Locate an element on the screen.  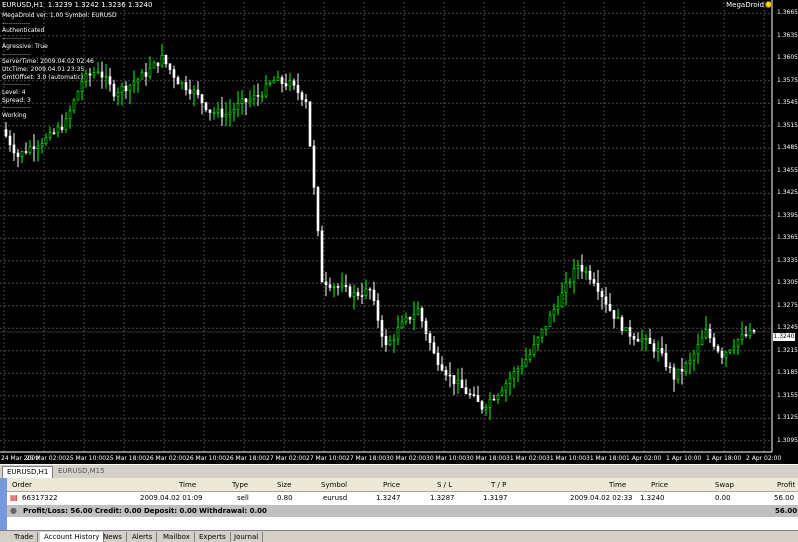
header-time: Time is located at coordinates (187, 485).